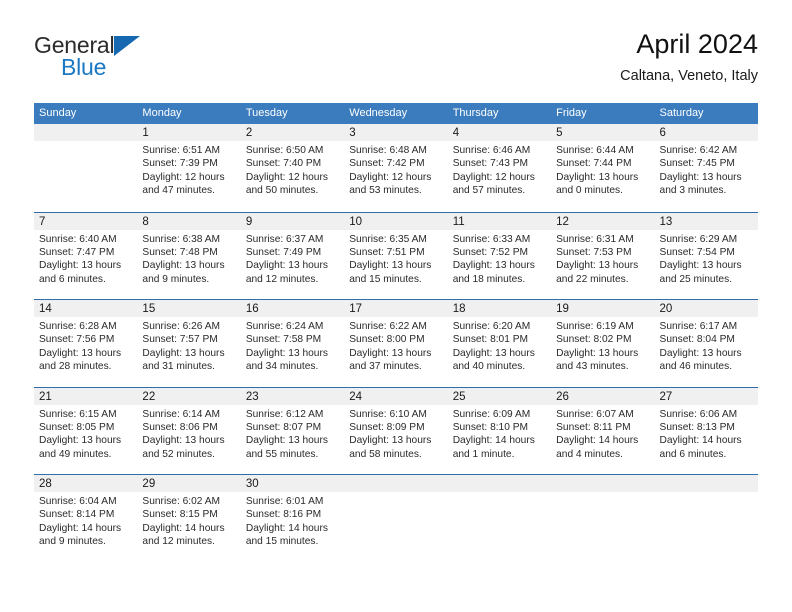 Image resolution: width=792 pixels, height=612 pixels. I want to click on daylight-text-line2: and 22 minutes., so click(592, 279).